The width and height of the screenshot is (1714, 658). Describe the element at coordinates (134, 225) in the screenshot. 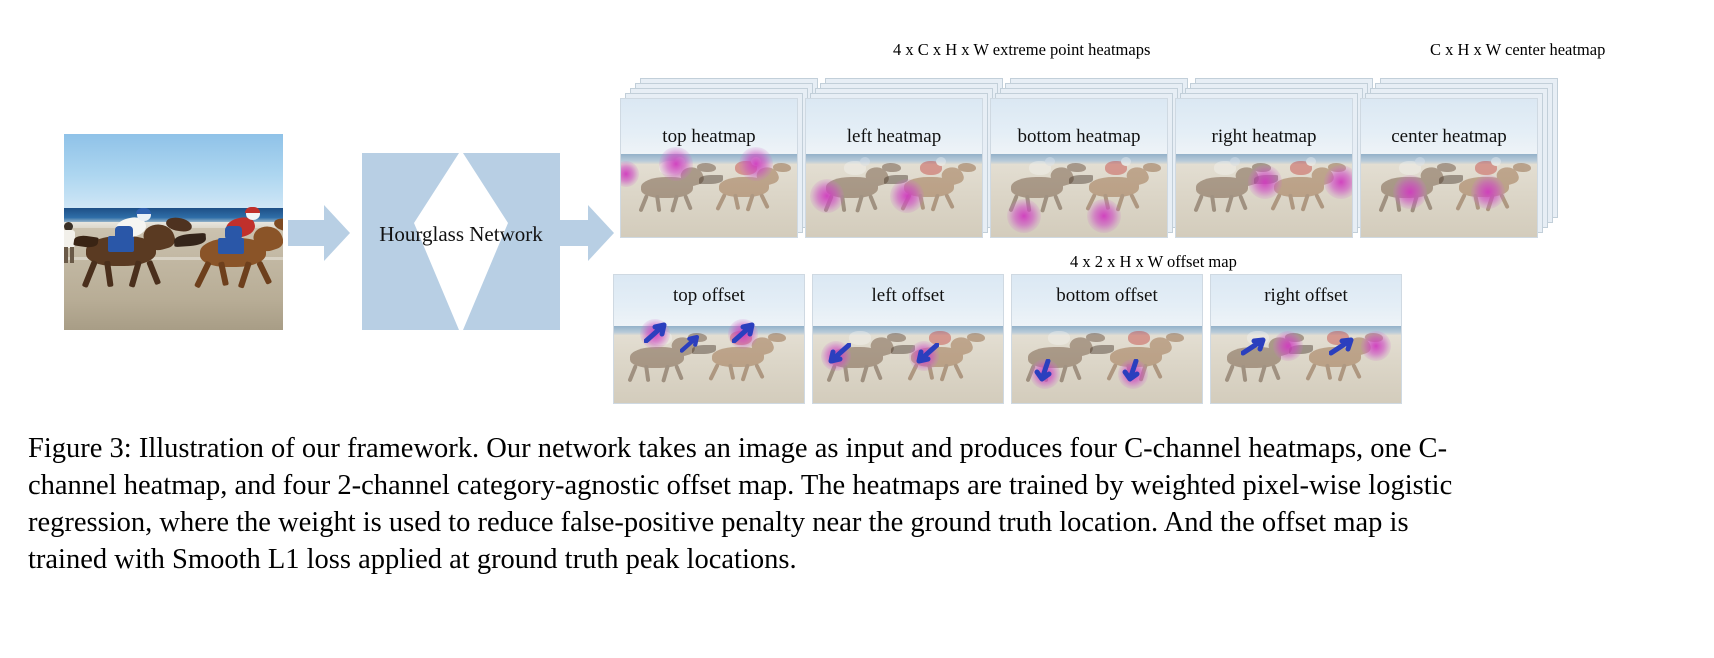

I see `photo-jockey-left` at that location.